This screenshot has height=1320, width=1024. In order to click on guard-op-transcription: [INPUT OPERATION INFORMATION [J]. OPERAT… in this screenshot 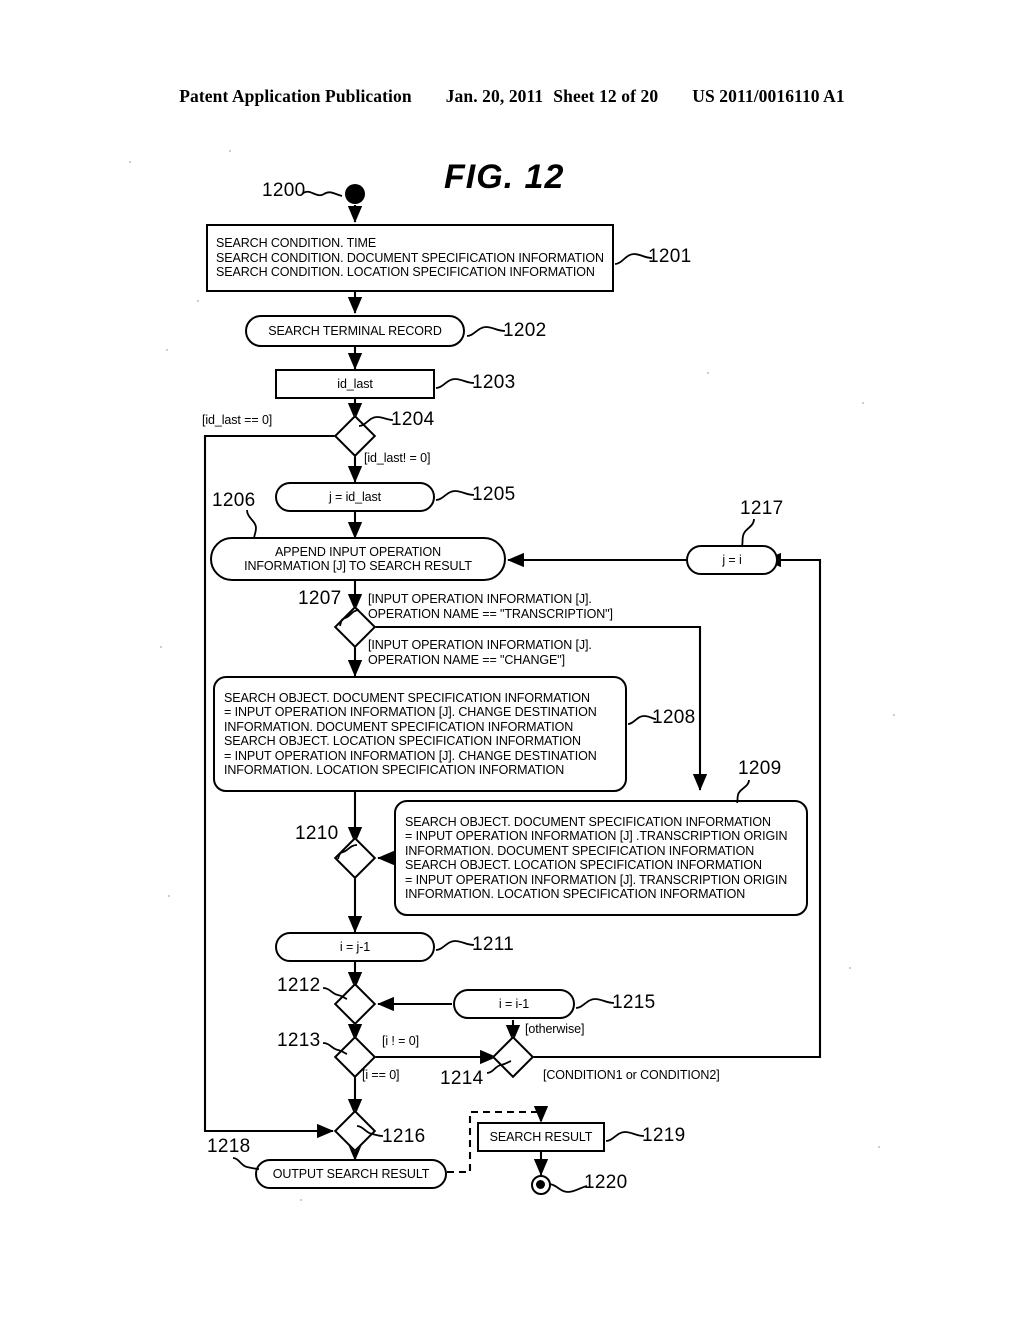, I will do `click(490, 606)`.